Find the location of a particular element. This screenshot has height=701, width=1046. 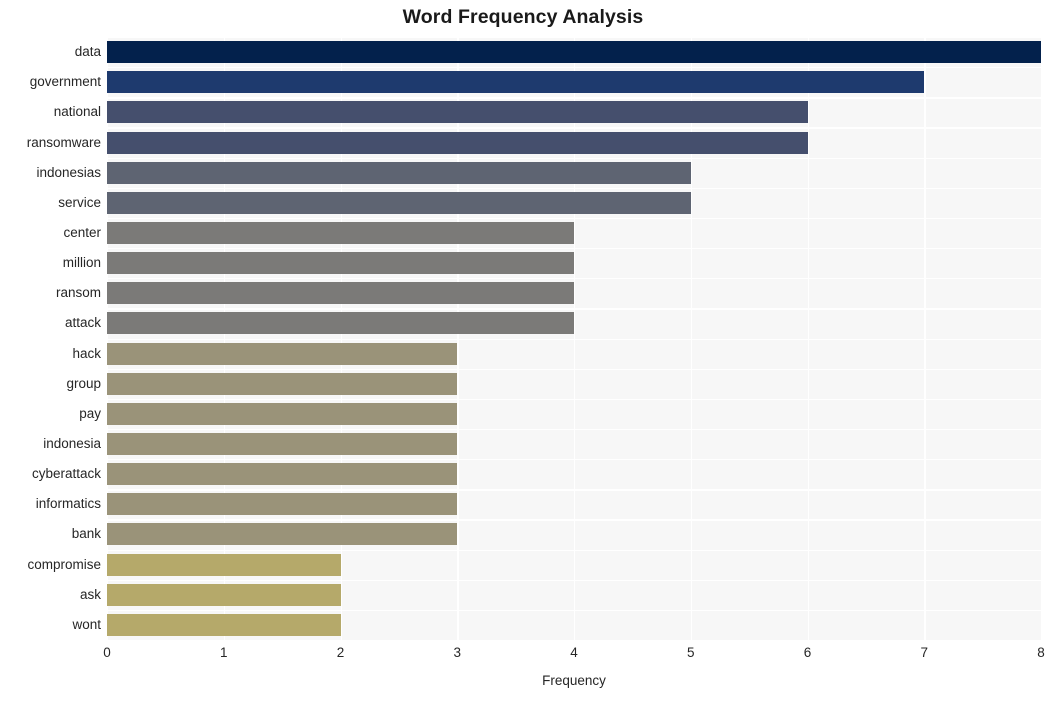

y-axis-tick-label: informatics is located at coordinates (68, 504).